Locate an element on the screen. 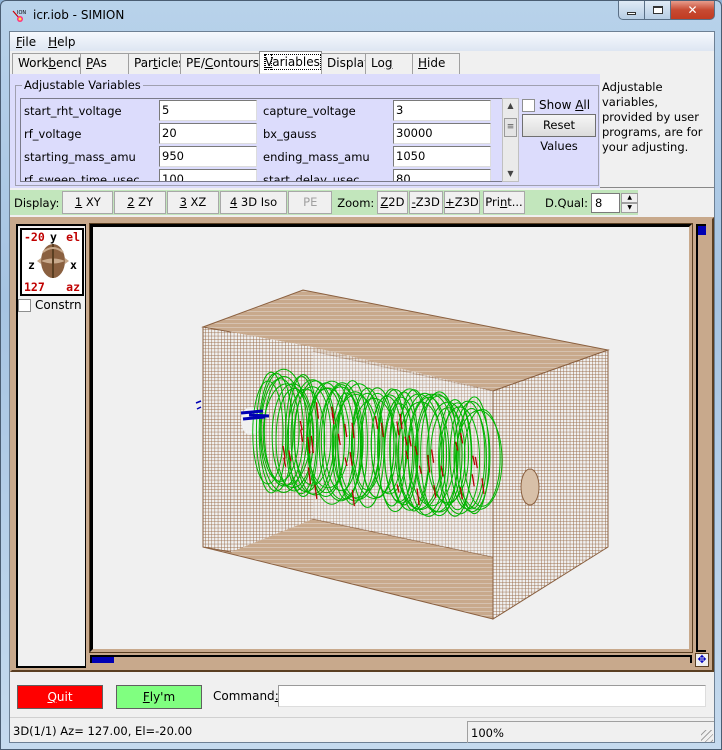 This screenshot has width=722, height=750. reset-values-button: Reset Values is located at coordinates (559, 133).